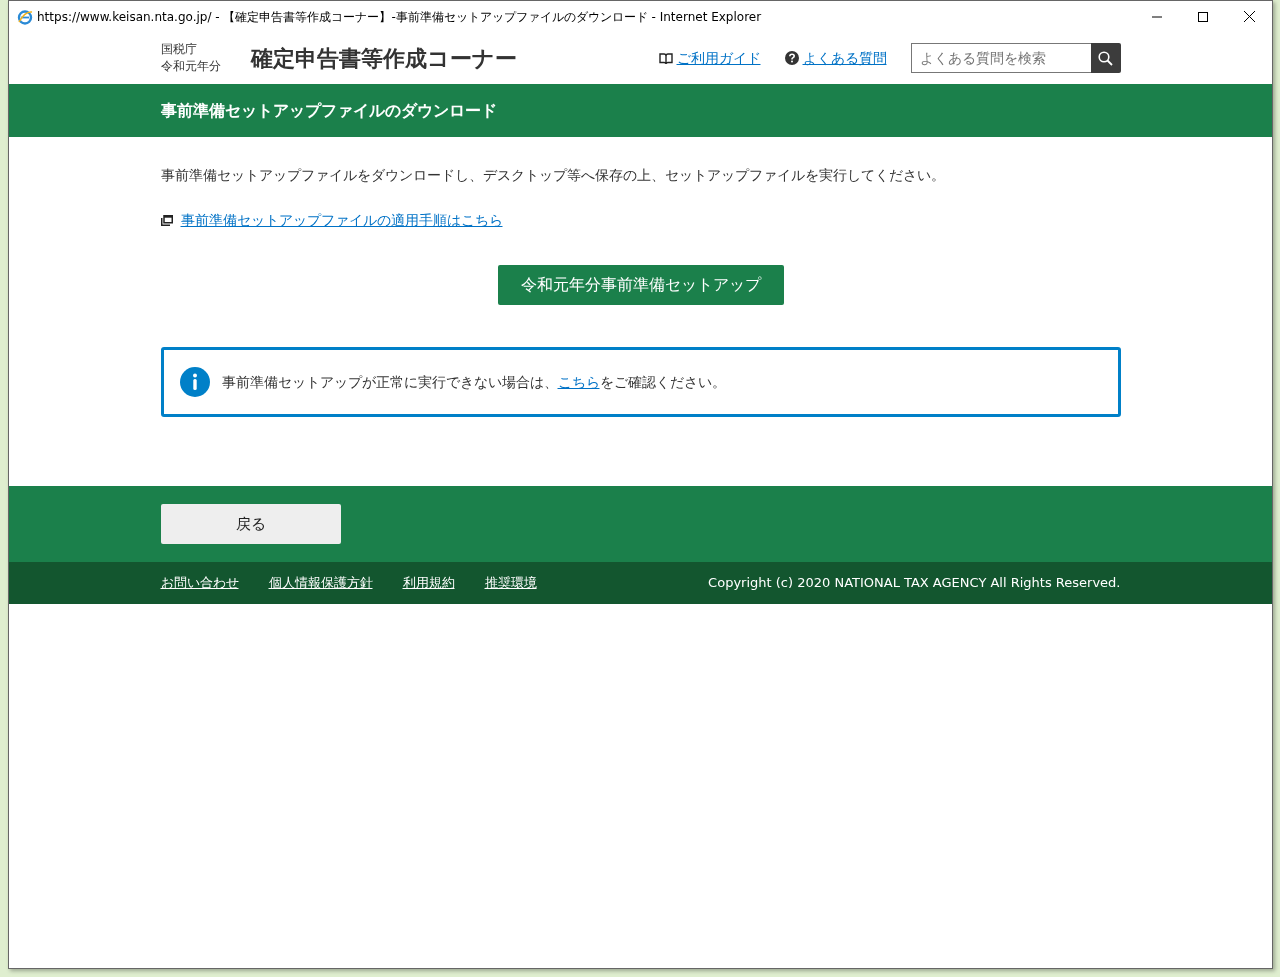 This screenshot has width=1280, height=977. I want to click on window-title: https://www.keisan.nta.go.jp/ - 【確定申告書等作成コーナー】-事前準備セットアップファイルのダウンロード - Internet Explorer, so click(400, 17).